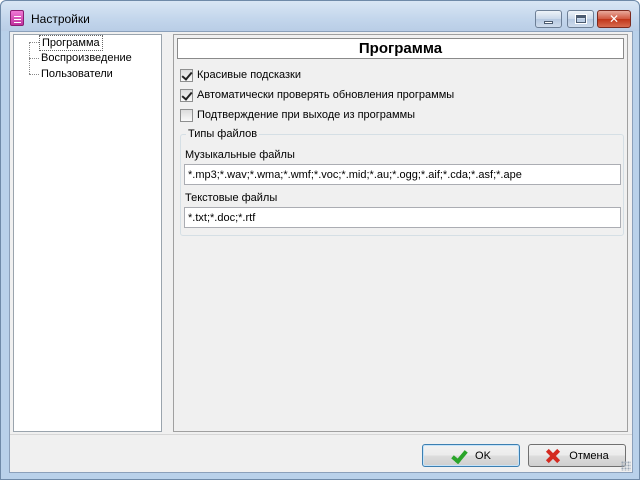 The height and width of the screenshot is (480, 640). I want to click on music-files-input, so click(402, 174).